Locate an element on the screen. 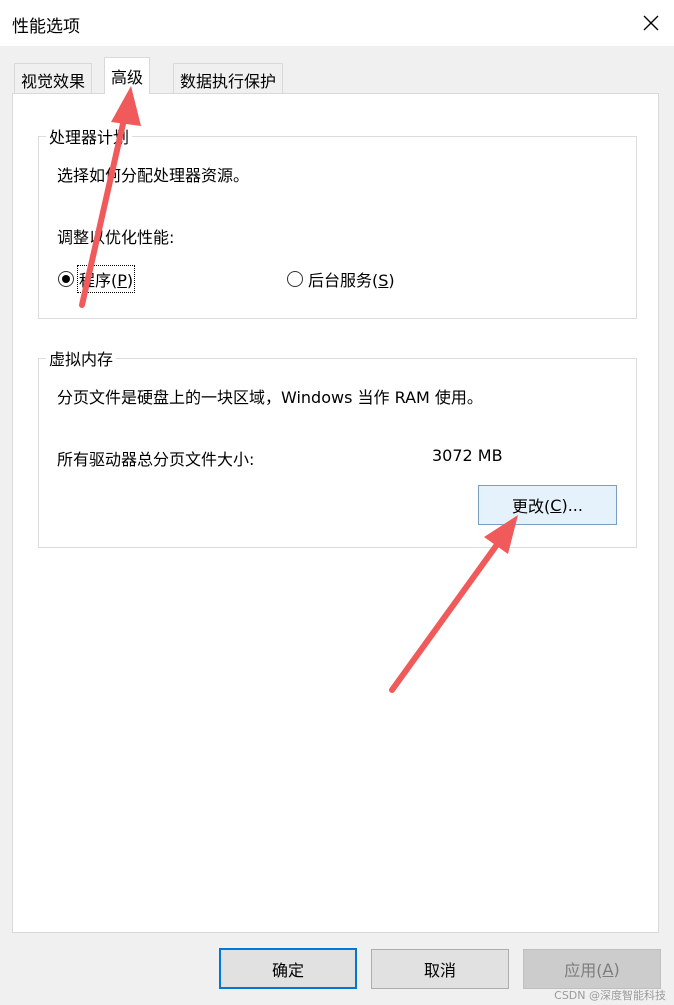 The width and height of the screenshot is (674, 1005). radio-label: 后台服务(S) is located at coordinates (351, 280).